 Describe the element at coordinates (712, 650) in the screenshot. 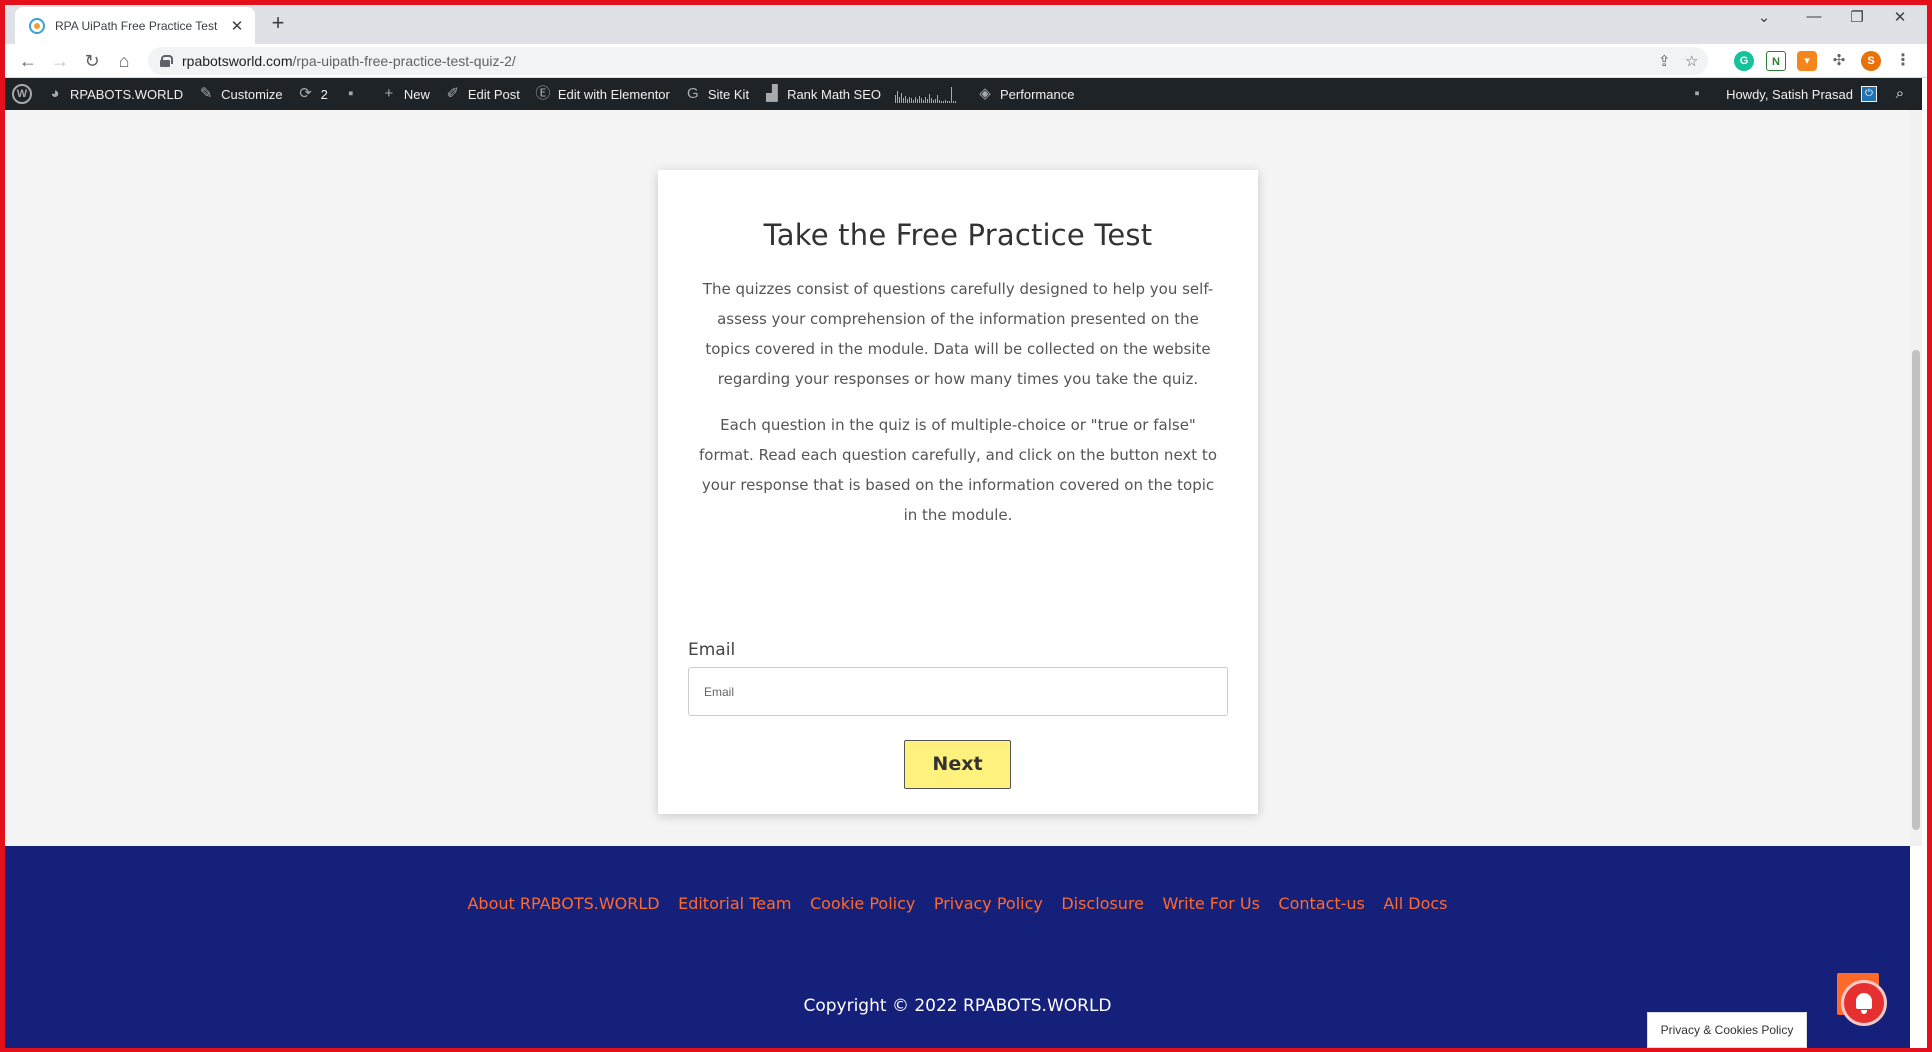

I see `email-label: Email` at that location.